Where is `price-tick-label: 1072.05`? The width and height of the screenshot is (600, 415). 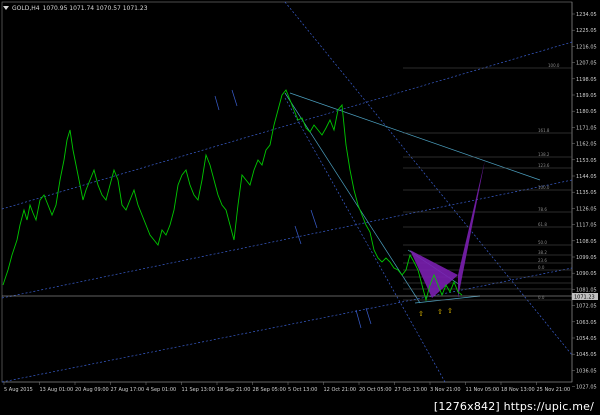 price-tick-label: 1072.05 is located at coordinates (586, 307).